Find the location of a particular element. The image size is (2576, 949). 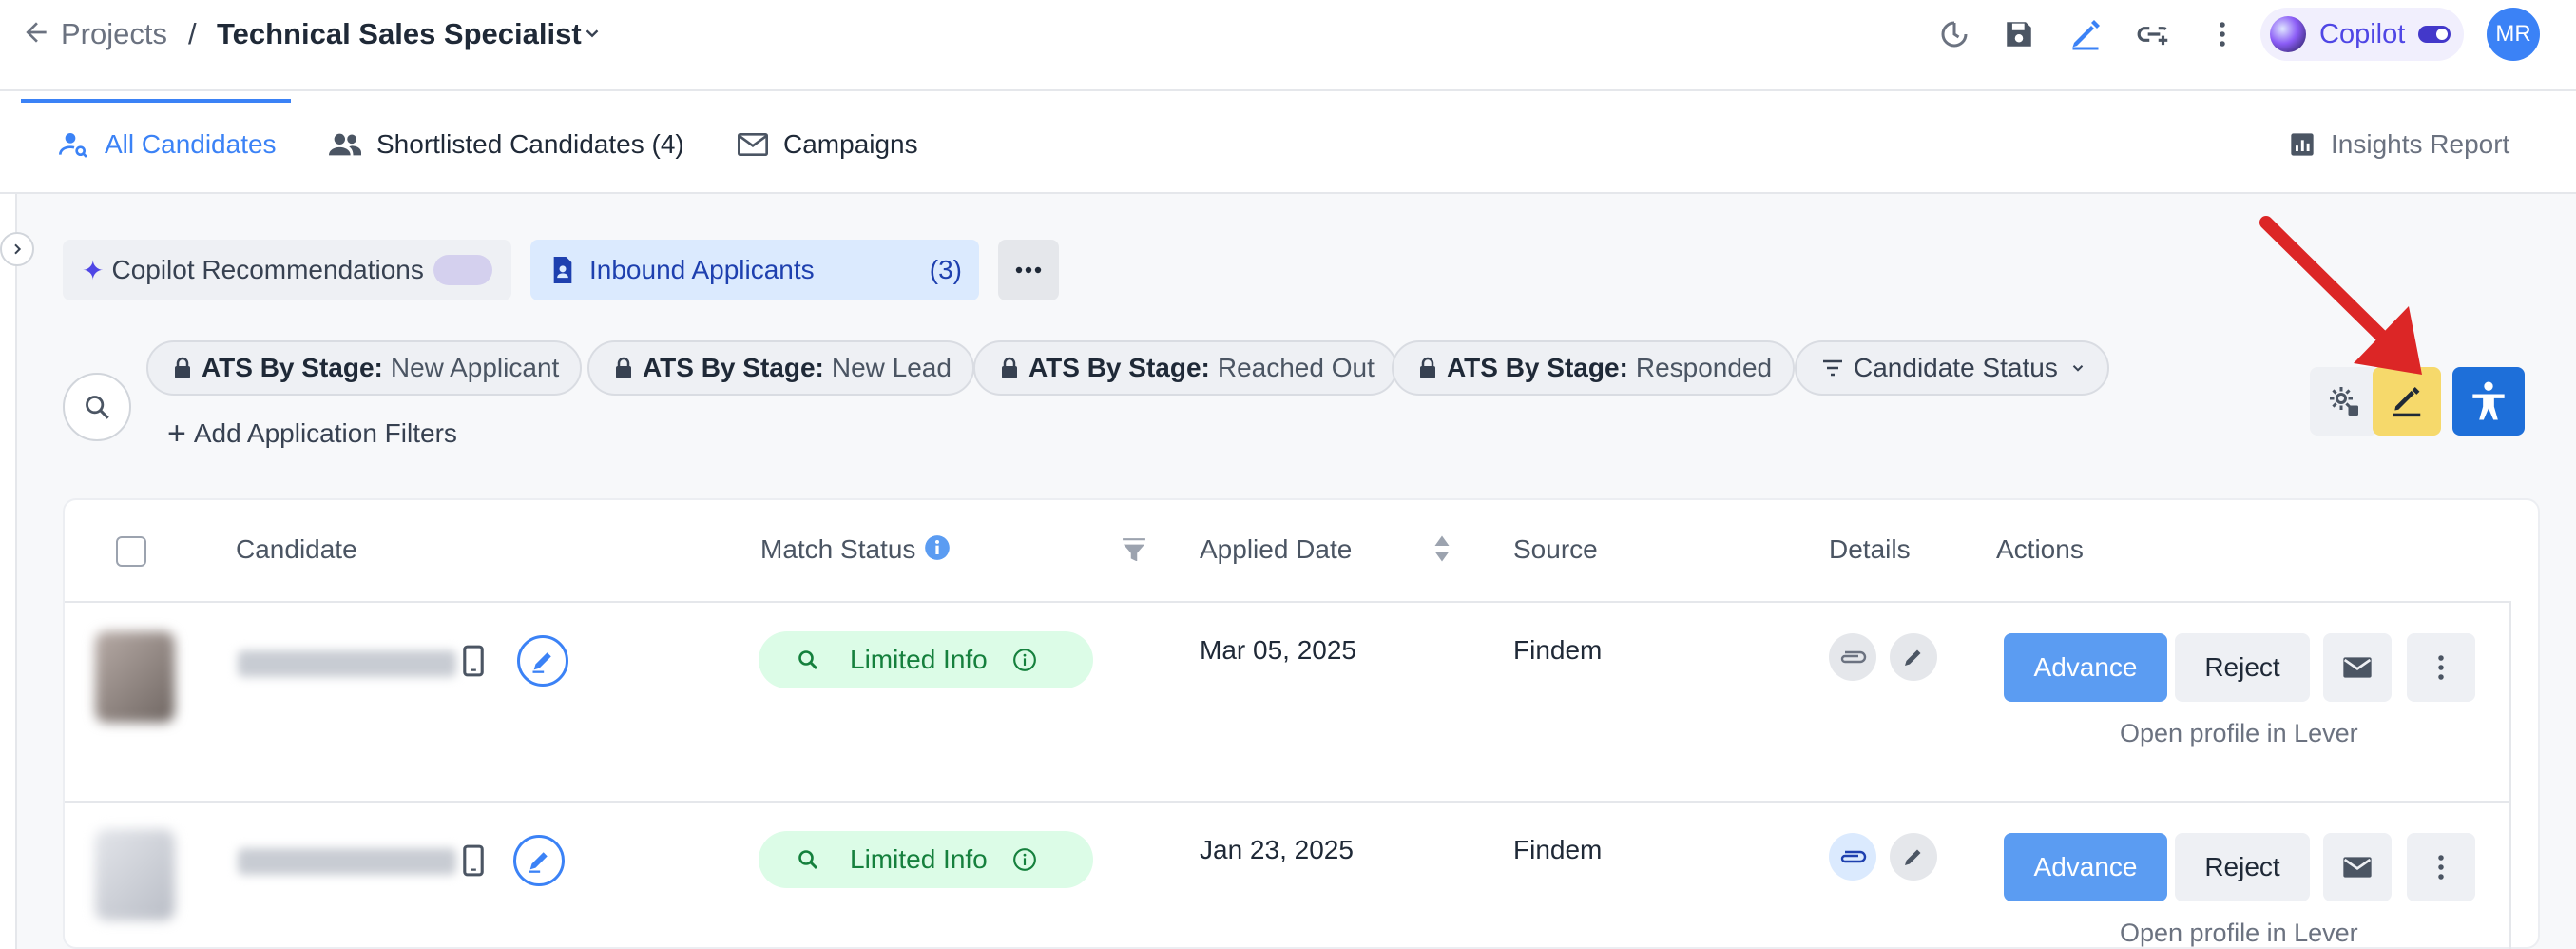

left-rail is located at coordinates (9, 571).